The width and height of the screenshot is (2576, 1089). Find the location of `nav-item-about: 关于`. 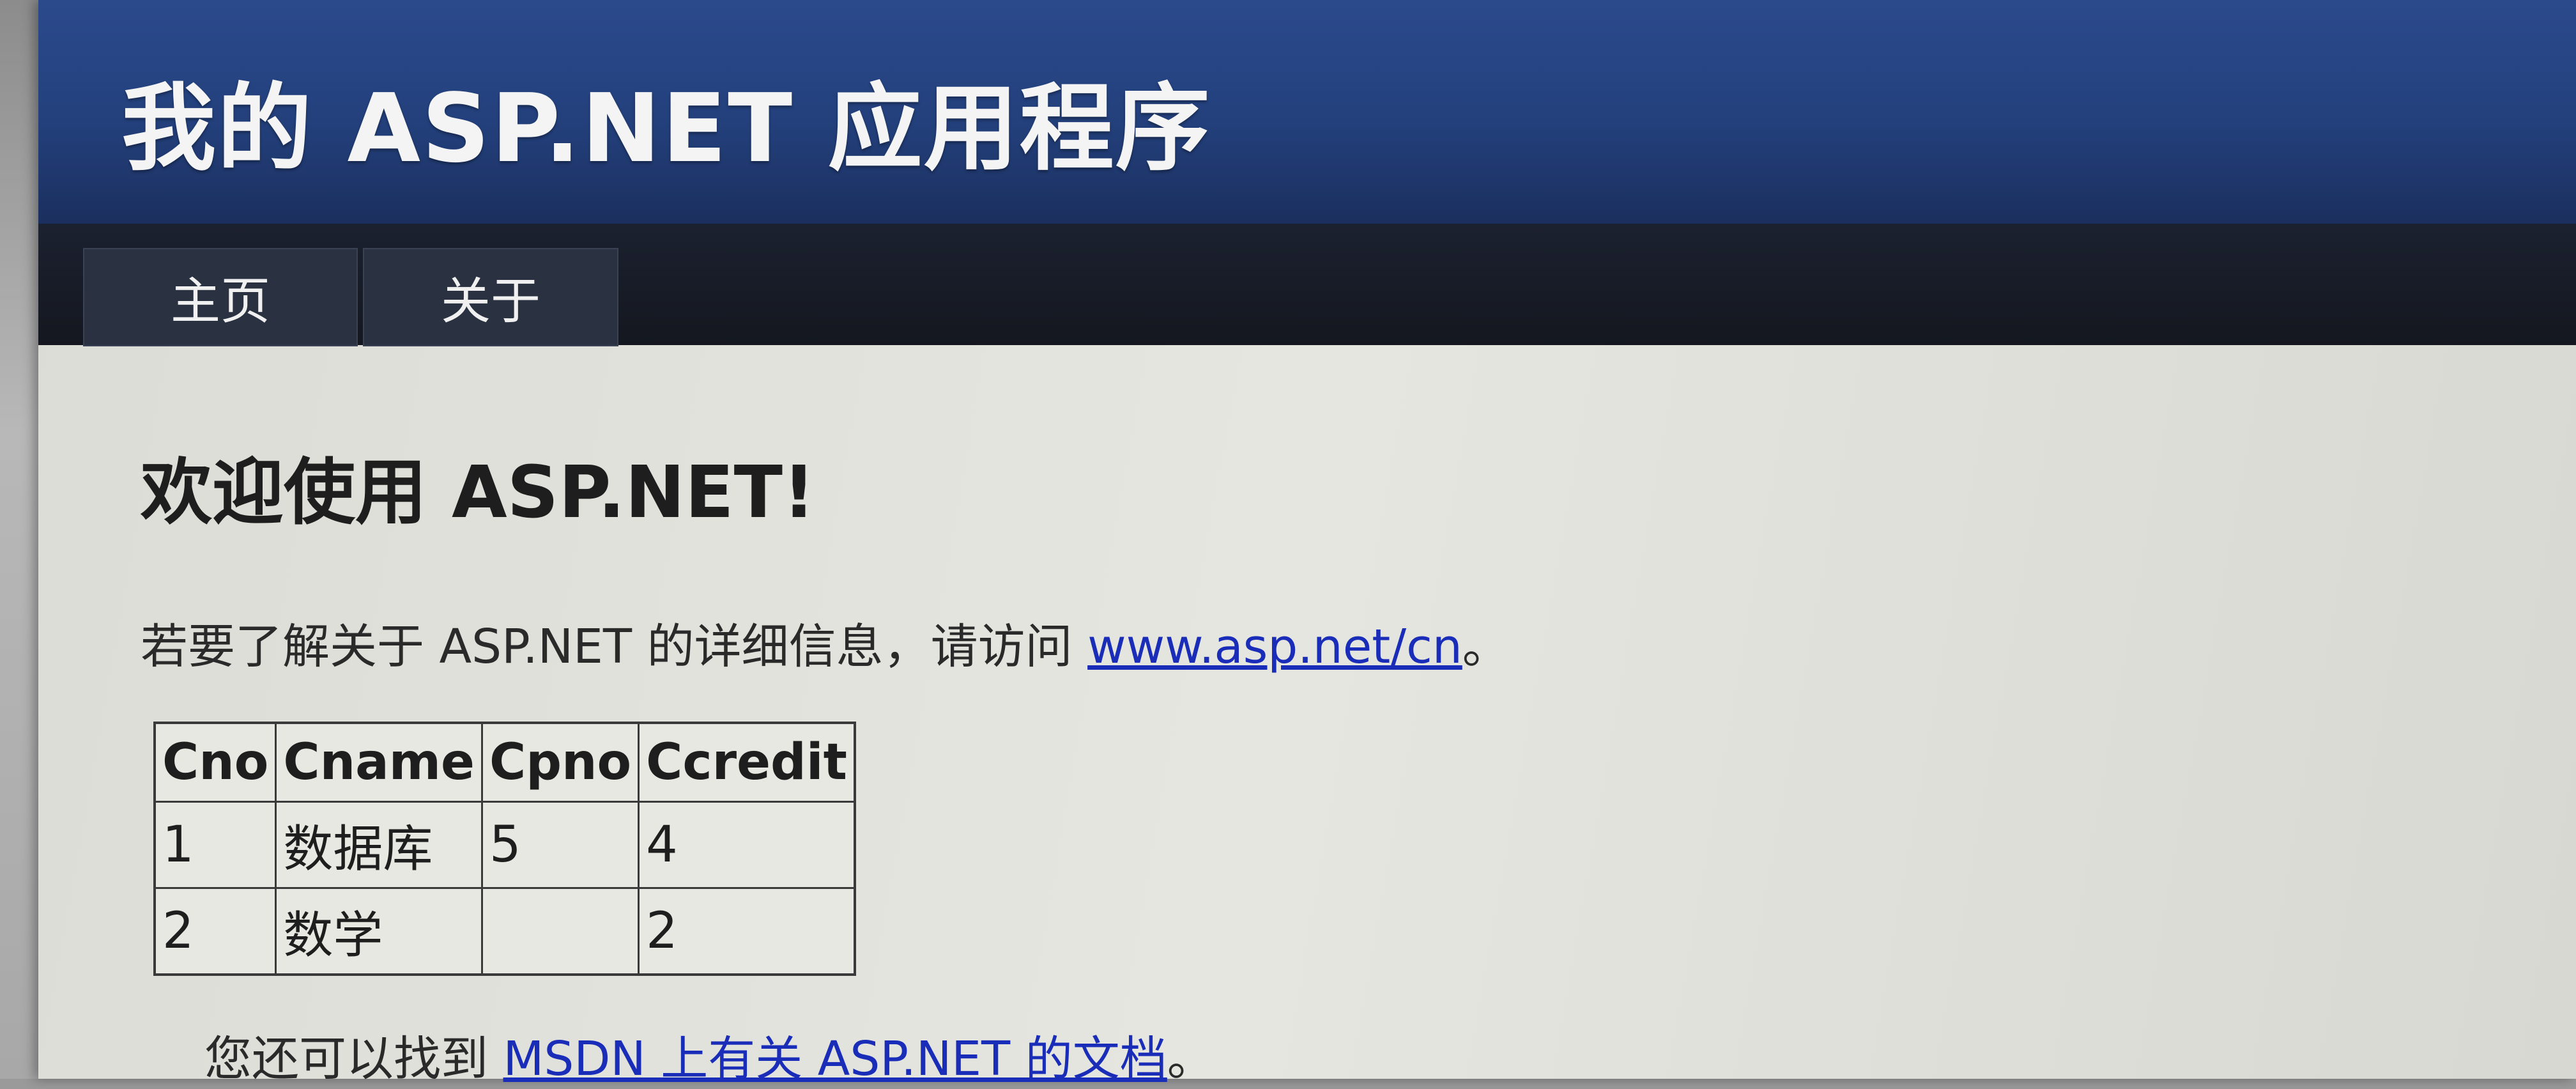

nav-item-about: 关于 is located at coordinates (491, 297).